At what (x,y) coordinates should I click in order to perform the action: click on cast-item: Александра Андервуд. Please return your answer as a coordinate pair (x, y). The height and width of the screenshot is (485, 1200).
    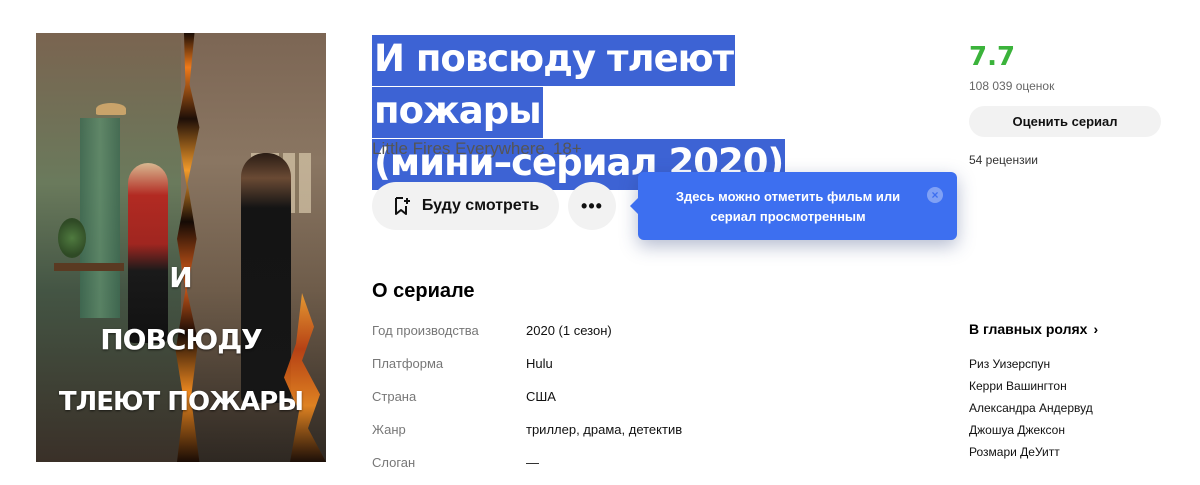
    Looking at the image, I should click on (1031, 408).